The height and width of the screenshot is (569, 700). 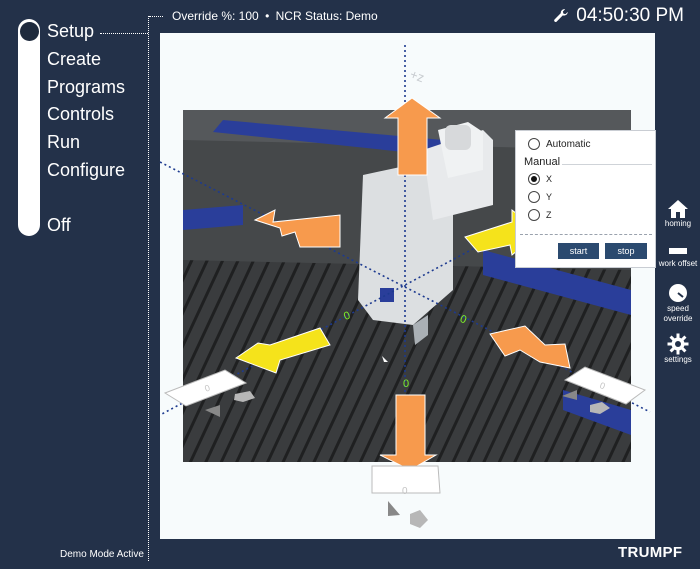 I want to click on axis-label-z: Z, so click(x=549, y=215).